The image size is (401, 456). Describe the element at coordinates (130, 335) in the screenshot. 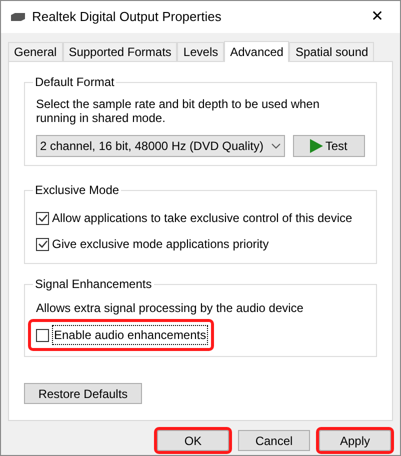

I see `checkbox-label: Enable audio enhancements` at that location.